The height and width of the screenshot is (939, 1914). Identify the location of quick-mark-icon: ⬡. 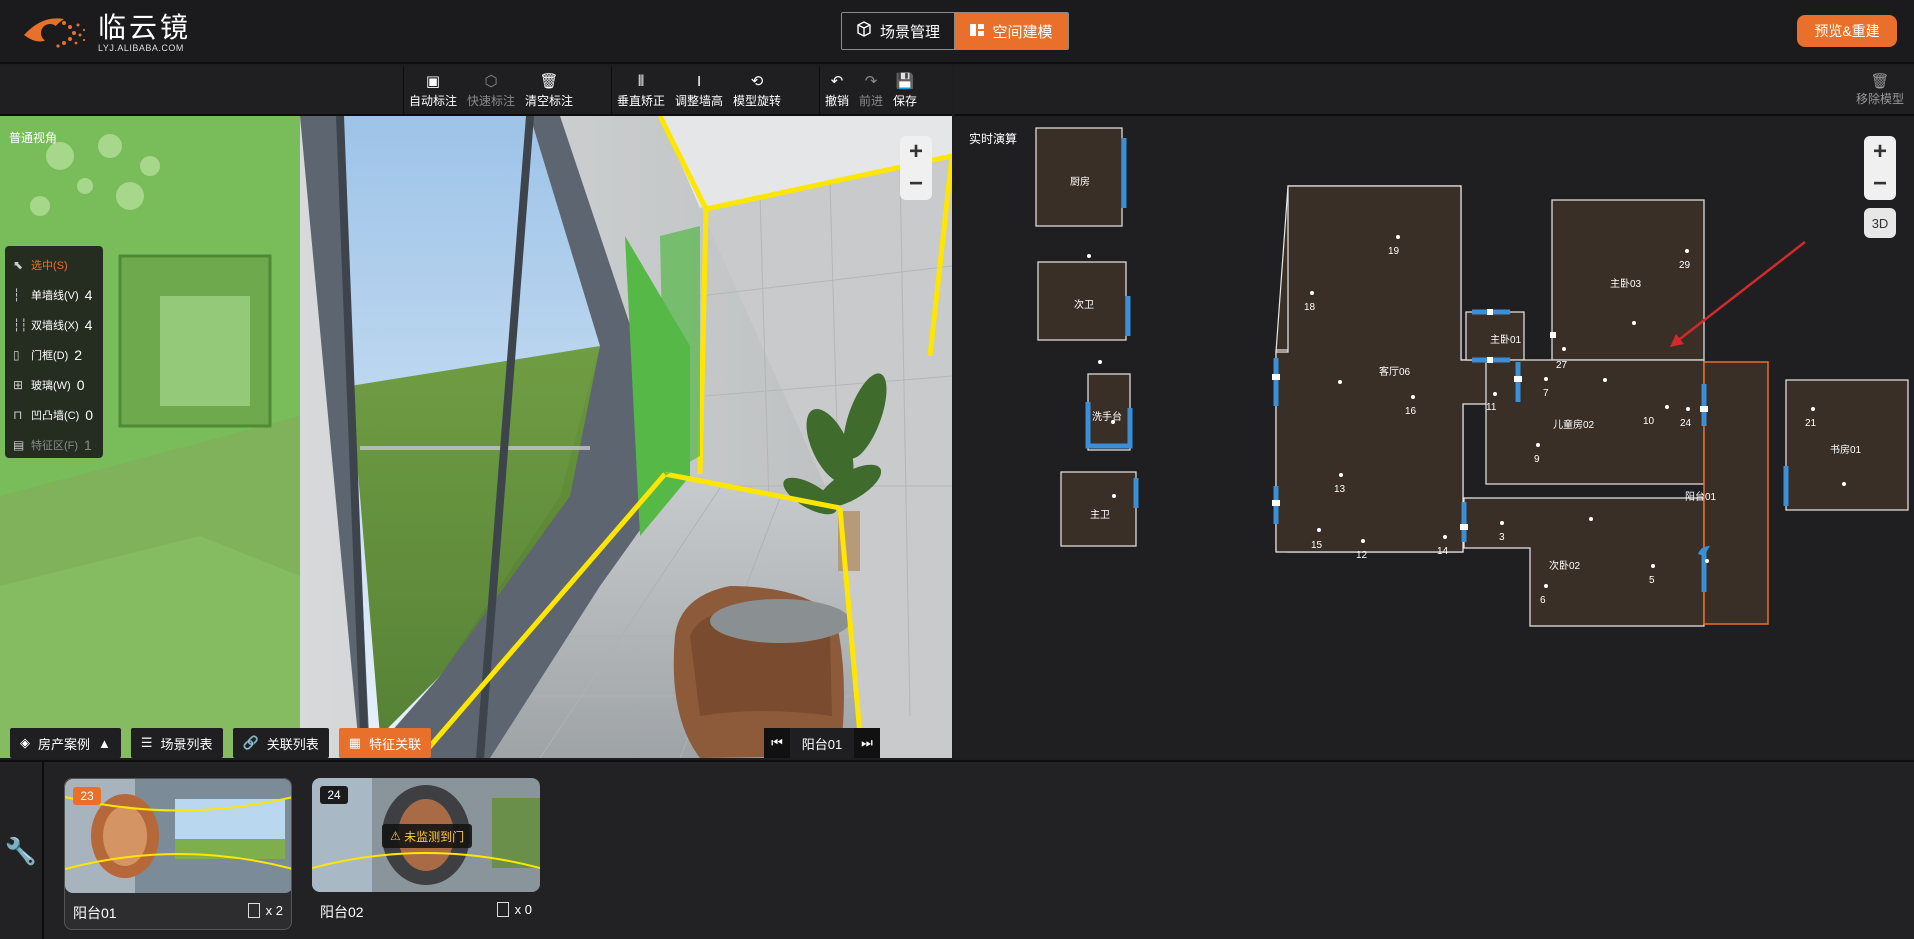
(491, 81).